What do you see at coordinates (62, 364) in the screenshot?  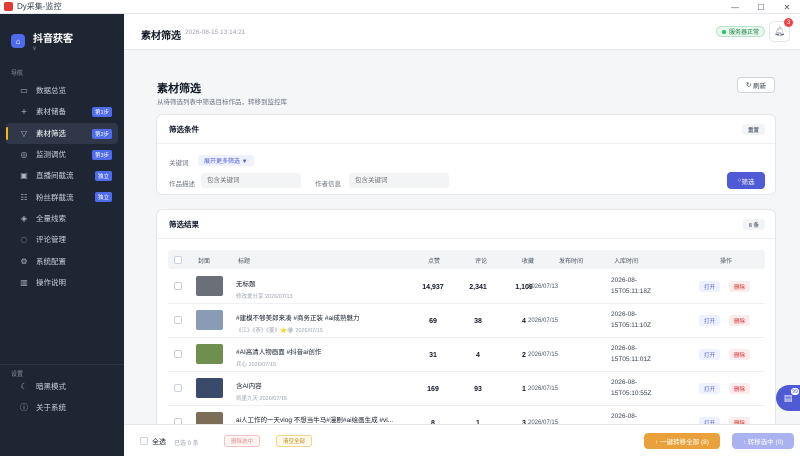 I see `sidebar-divider` at bounding box center [62, 364].